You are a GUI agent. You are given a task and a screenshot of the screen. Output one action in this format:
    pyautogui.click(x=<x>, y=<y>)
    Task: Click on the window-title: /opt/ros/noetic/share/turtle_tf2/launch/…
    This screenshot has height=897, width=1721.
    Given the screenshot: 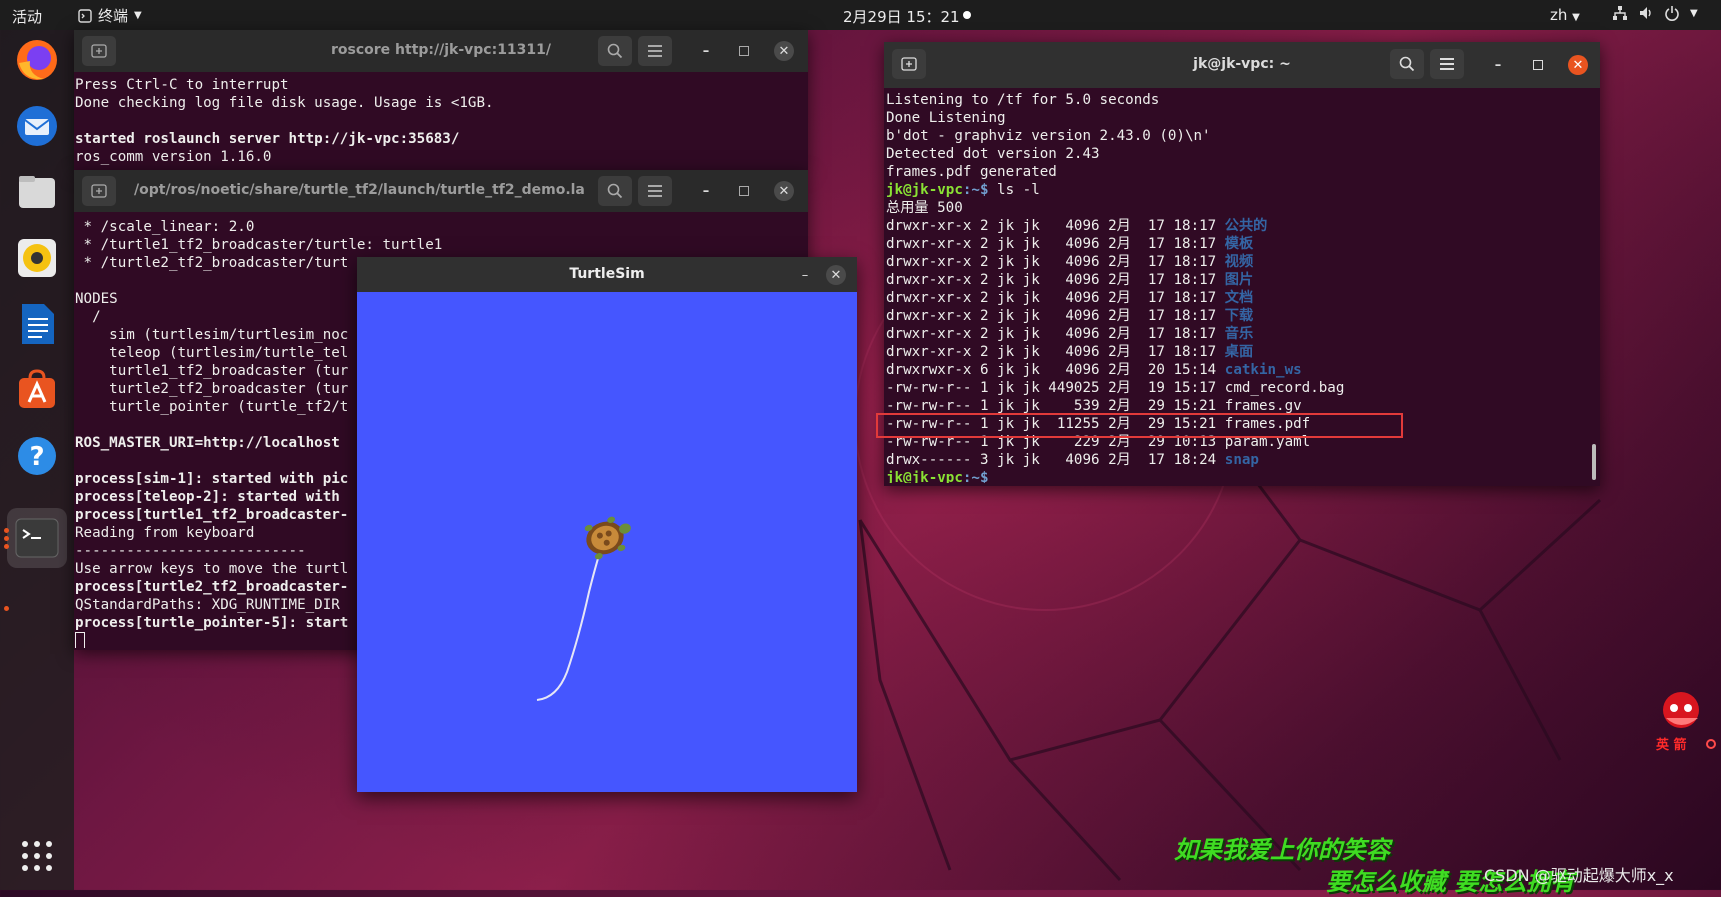 What is the action you would take?
    pyautogui.click(x=359, y=190)
    